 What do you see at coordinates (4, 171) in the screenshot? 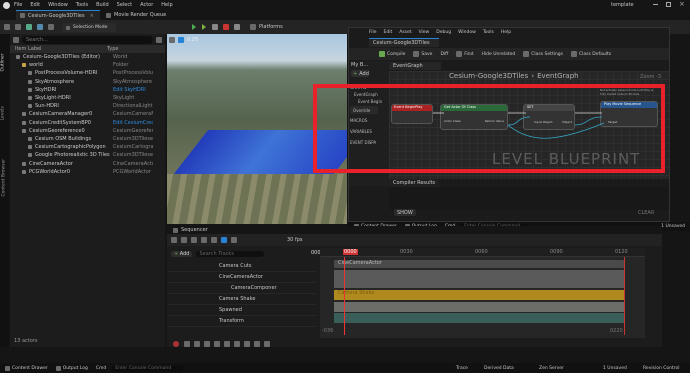
I see `side-tab-content-browser: Content Browser` at bounding box center [4, 171].